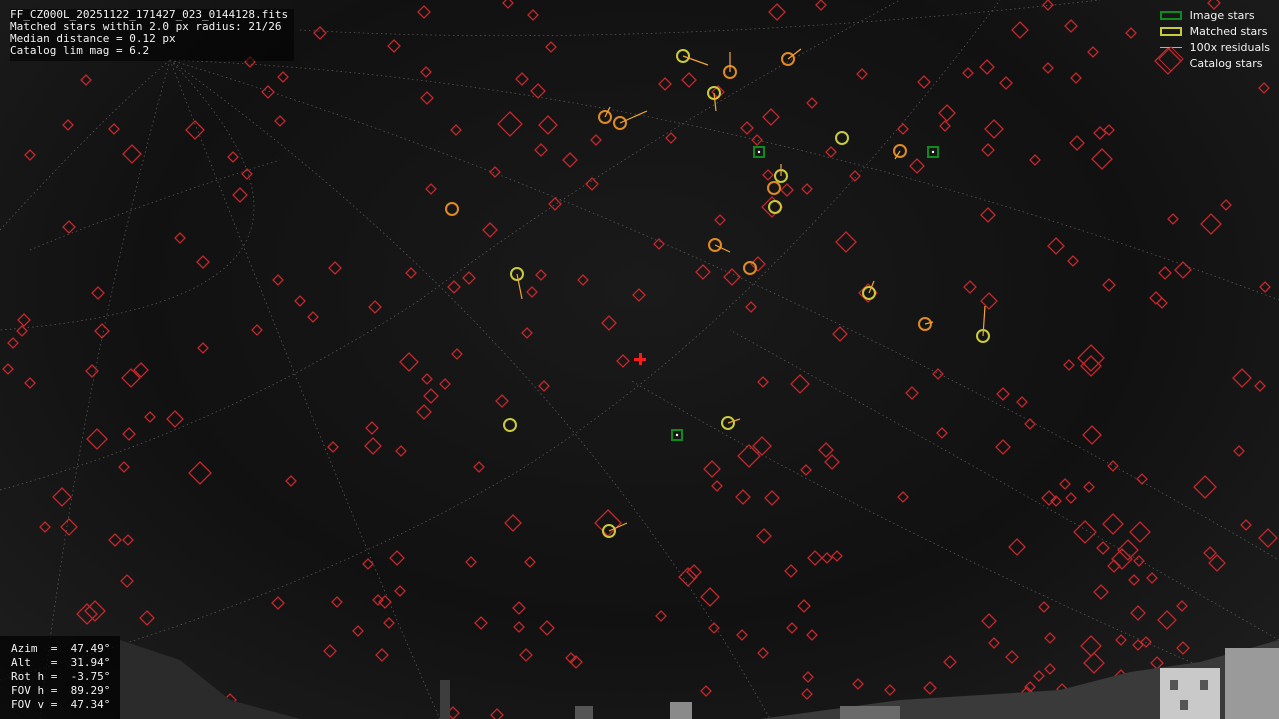 This screenshot has height=719, width=1279. Describe the element at coordinates (61, 648) in the screenshot. I see `azimuth-readout: Azim = 47.49°` at that location.